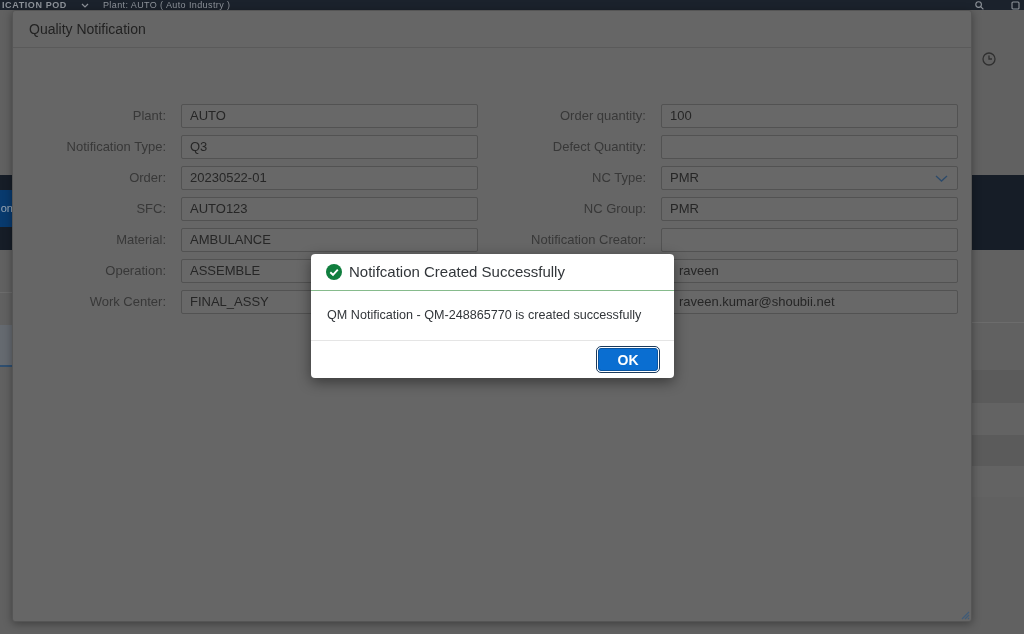 Image resolution: width=1024 pixels, height=634 pixels. I want to click on input-field: Q3, so click(329, 147).